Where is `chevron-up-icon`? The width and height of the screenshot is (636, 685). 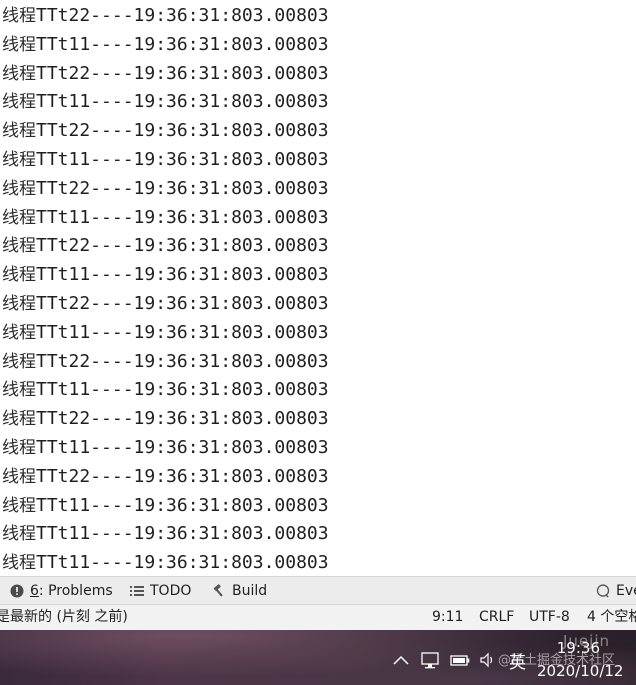
chevron-up-icon is located at coordinates (401, 660).